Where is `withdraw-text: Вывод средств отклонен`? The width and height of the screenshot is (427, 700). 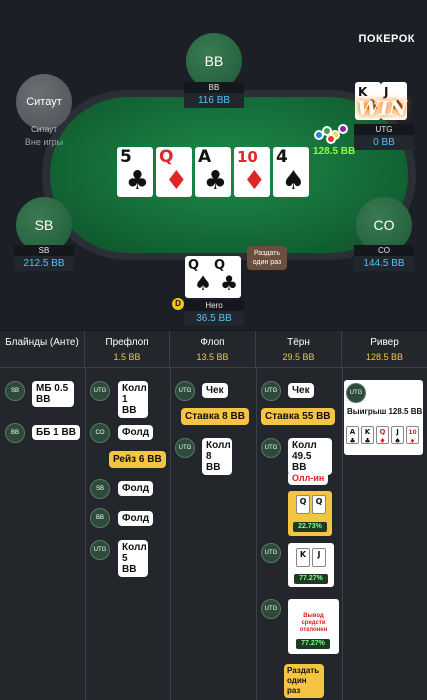
withdraw-text: Вывод средств отклонен is located at coordinates (313, 623).